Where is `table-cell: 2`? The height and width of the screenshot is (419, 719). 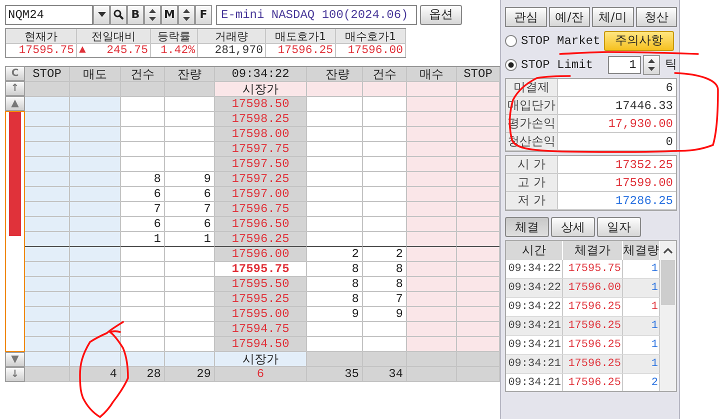
table-cell: 2 is located at coordinates (338, 254).